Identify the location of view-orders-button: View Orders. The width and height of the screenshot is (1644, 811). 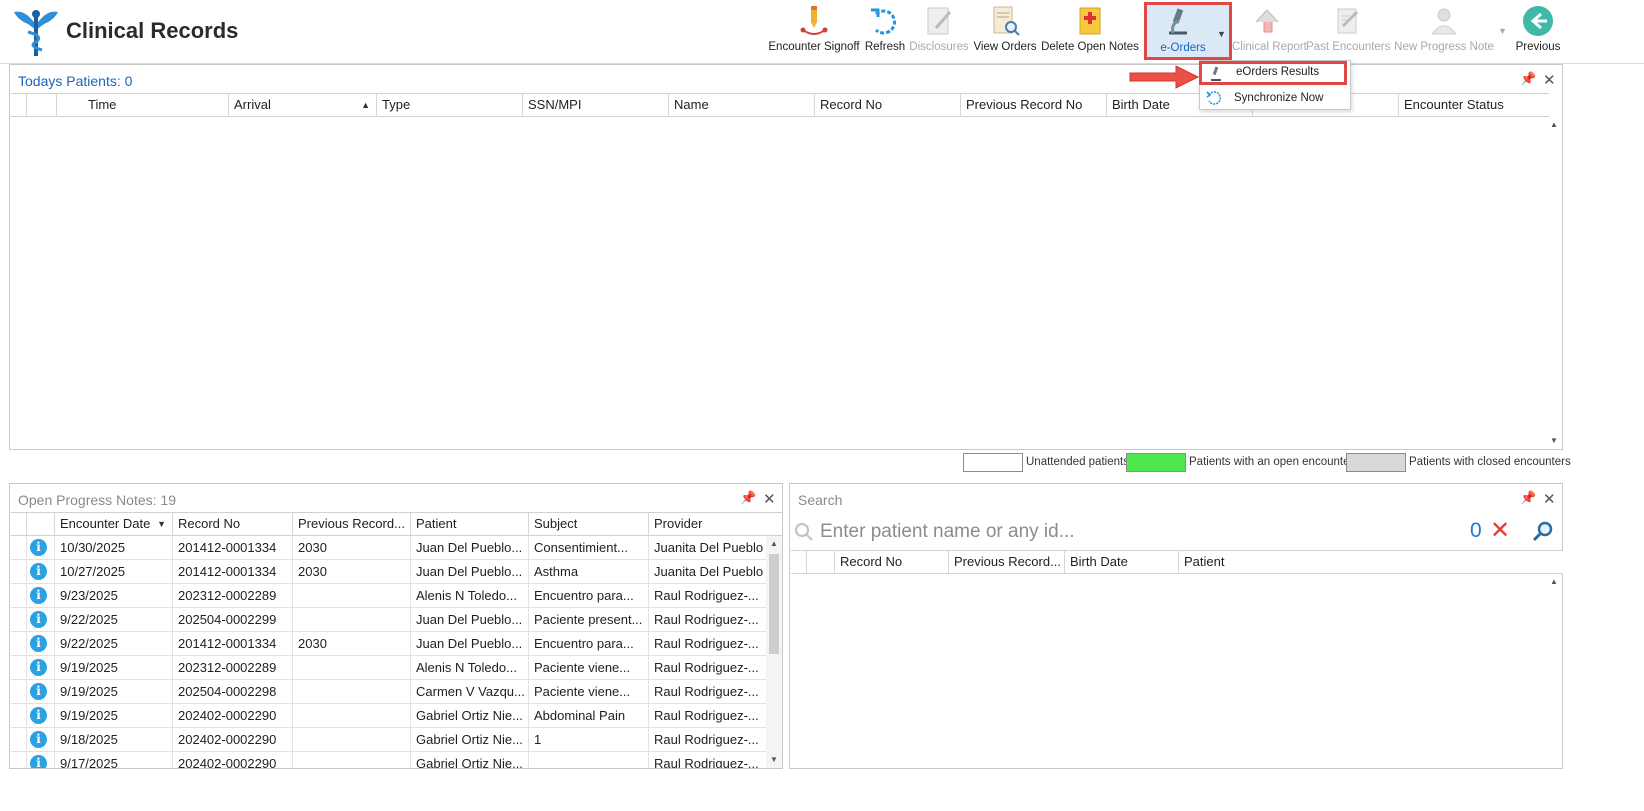
(1005, 32).